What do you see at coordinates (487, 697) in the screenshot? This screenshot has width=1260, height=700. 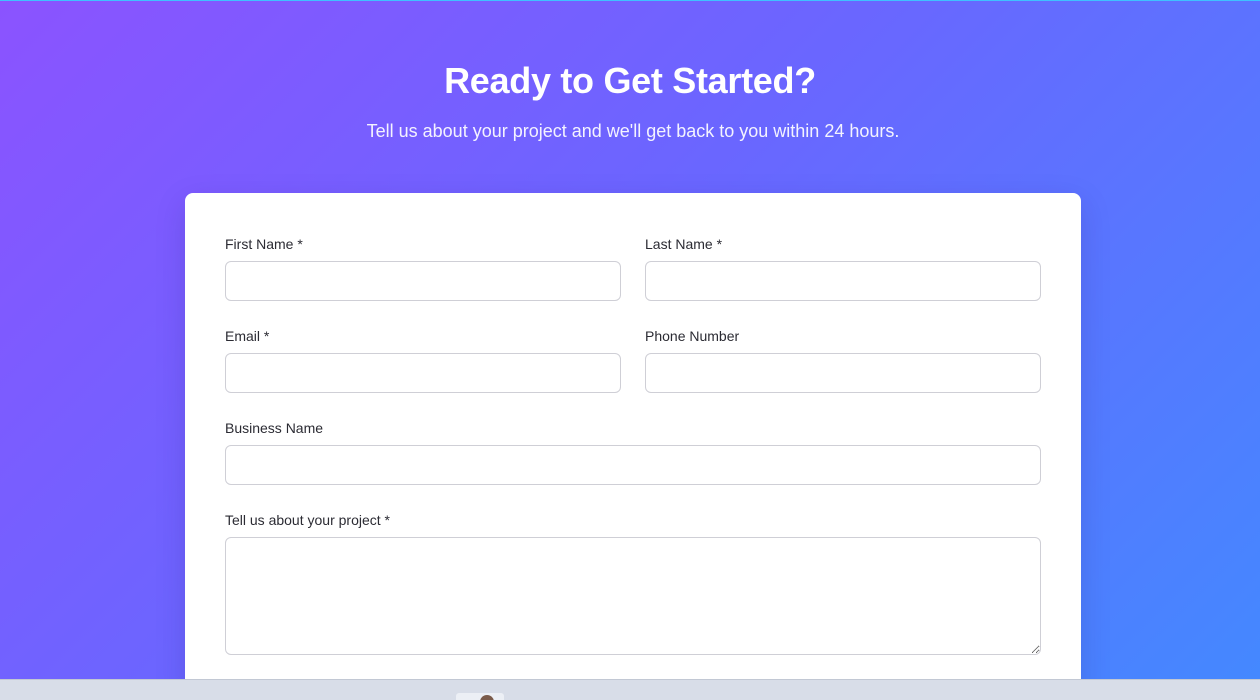 I see `avatar-face` at bounding box center [487, 697].